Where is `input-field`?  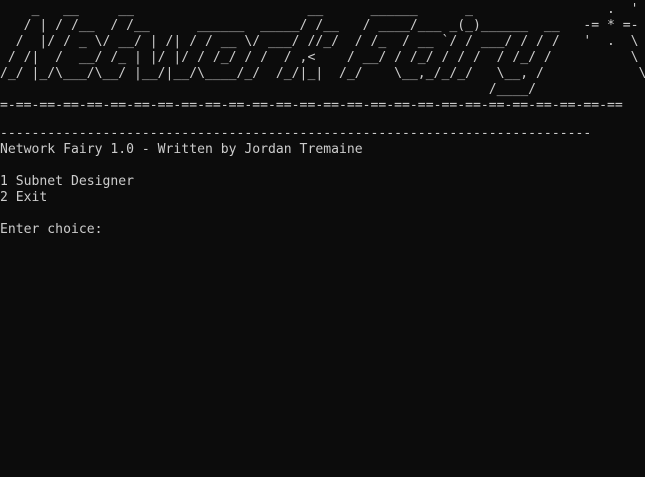 input-field is located at coordinates (106, 230).